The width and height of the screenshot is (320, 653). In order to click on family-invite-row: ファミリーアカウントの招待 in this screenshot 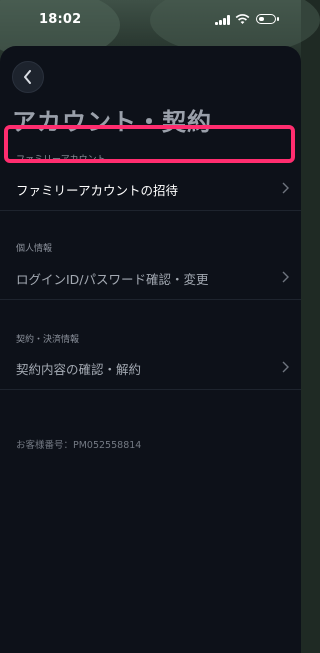, I will do `click(150, 189)`.